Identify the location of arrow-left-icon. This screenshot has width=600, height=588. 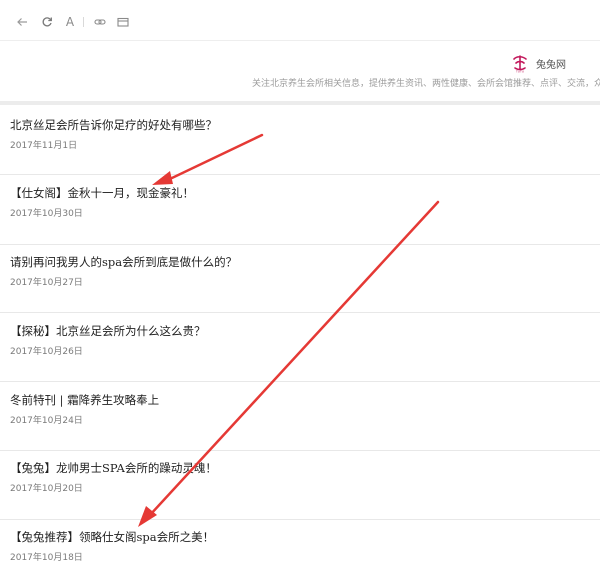
(22, 22).